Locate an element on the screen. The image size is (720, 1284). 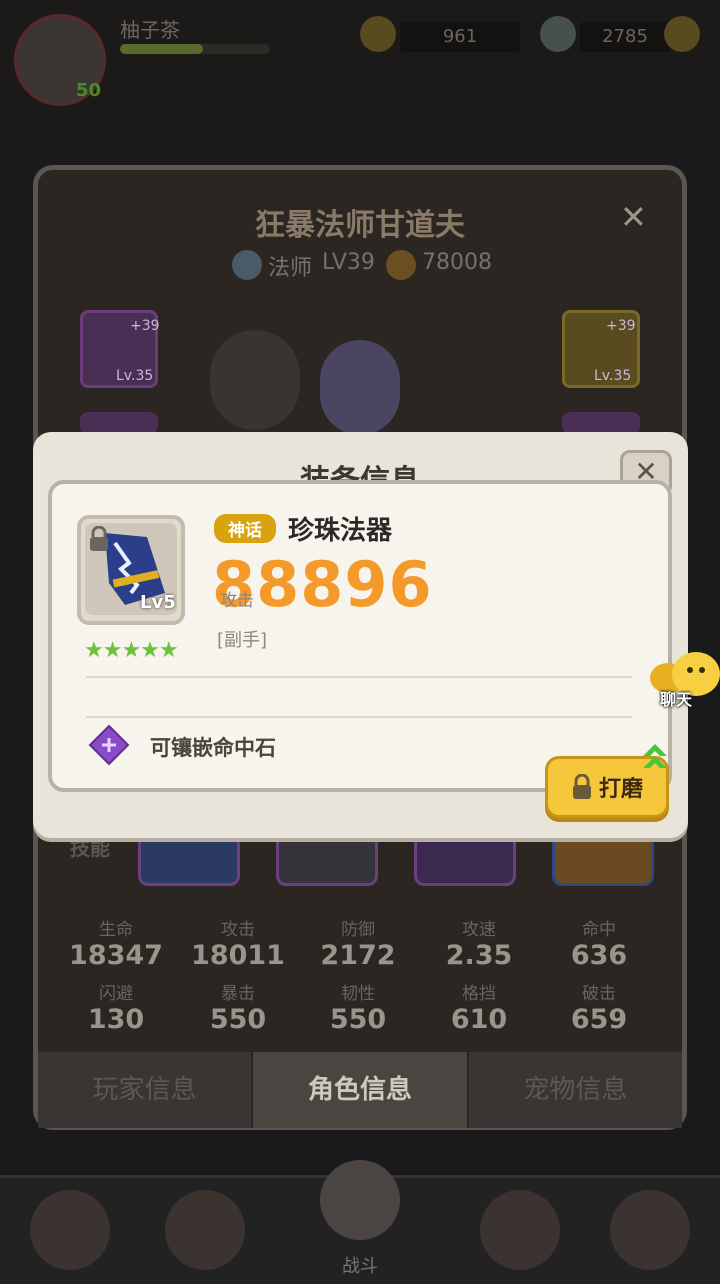
tab-character-info: 角色信息 is located at coordinates (361, 1090).